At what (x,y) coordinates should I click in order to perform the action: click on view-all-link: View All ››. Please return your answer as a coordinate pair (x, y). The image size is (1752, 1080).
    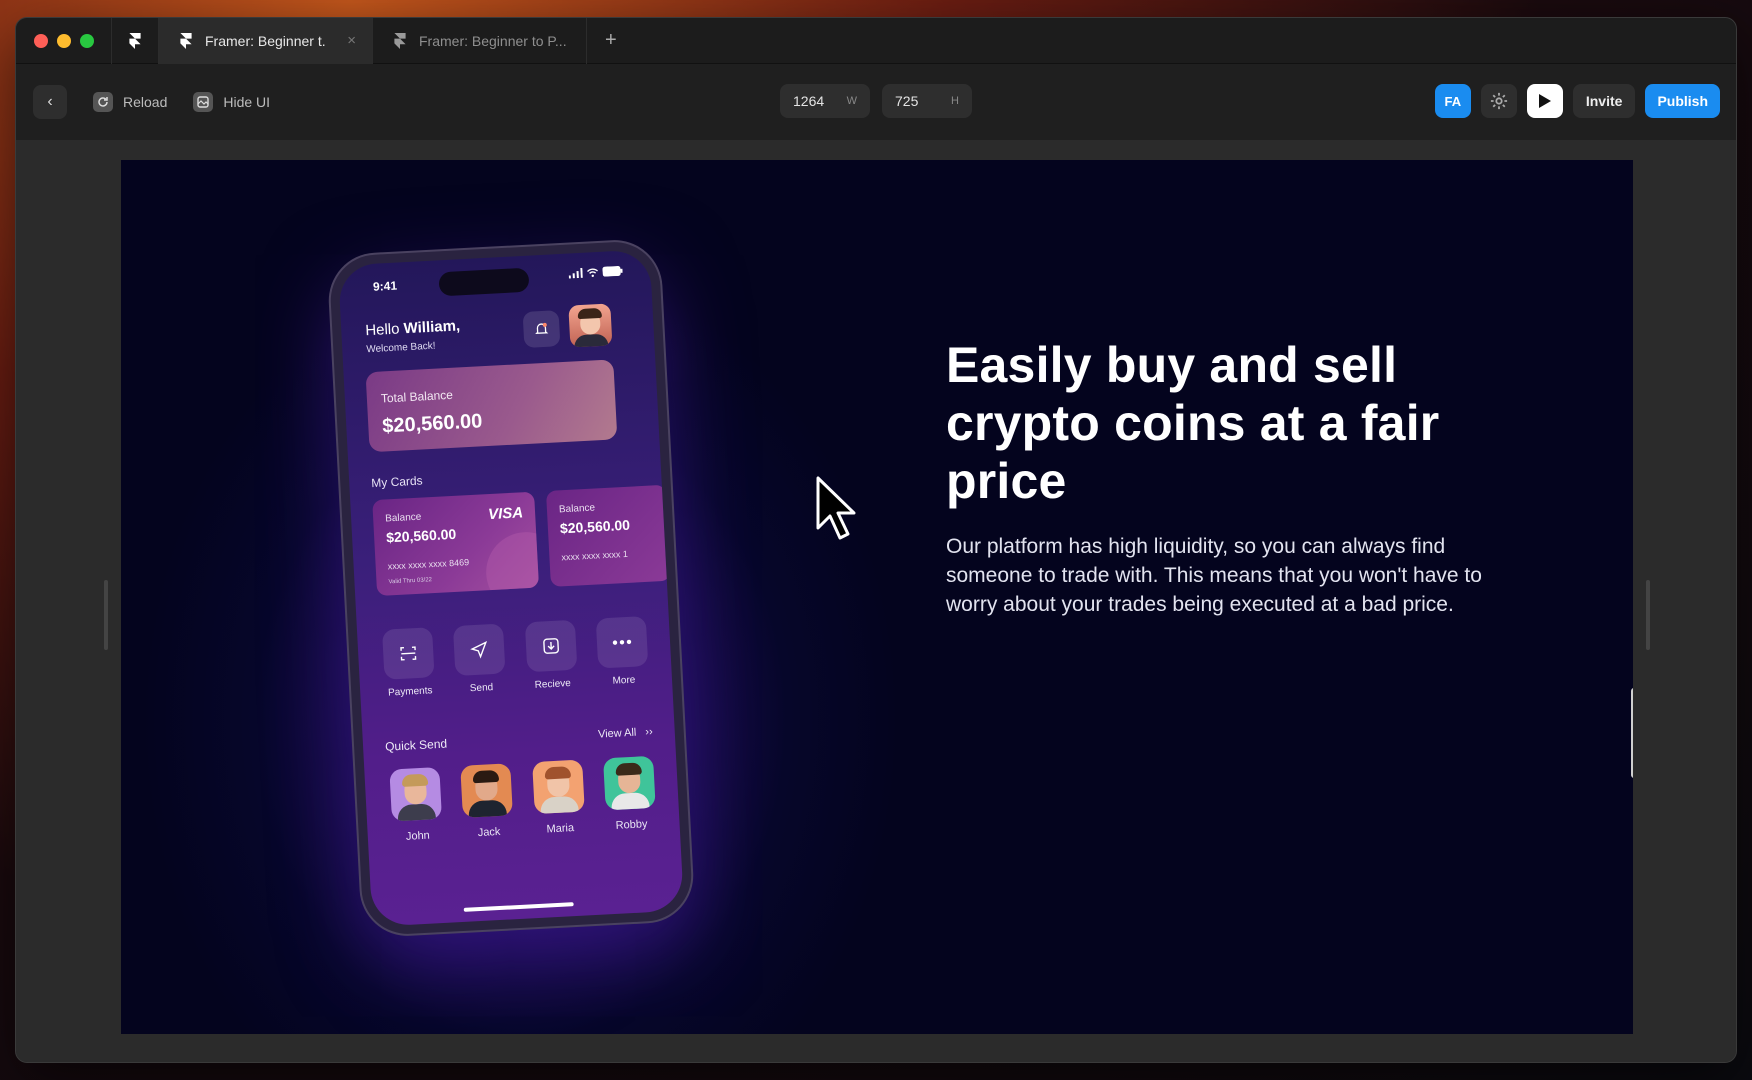
    Looking at the image, I should click on (625, 733).